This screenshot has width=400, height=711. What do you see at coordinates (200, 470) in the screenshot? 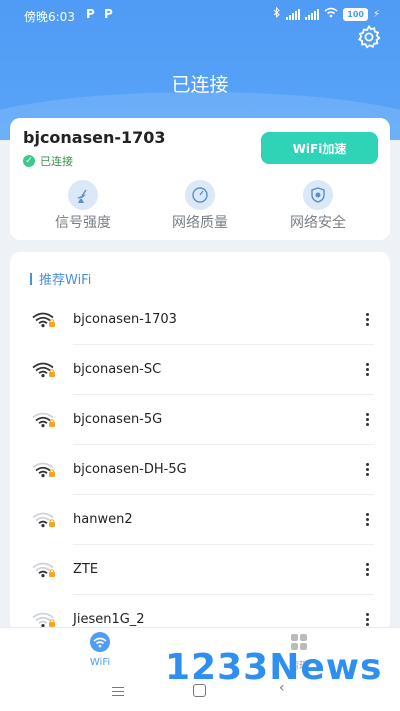
I see `wifi-list-item: bjconasen-DH-5G` at bounding box center [200, 470].